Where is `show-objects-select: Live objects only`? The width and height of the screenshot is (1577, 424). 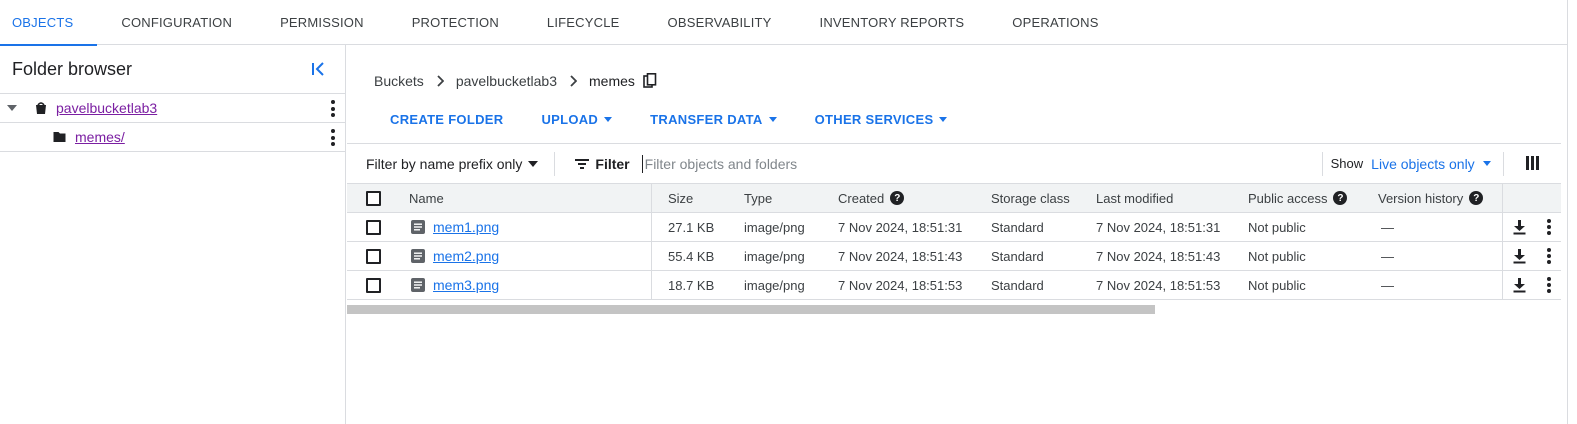 show-objects-select: Live objects only is located at coordinates (1431, 164).